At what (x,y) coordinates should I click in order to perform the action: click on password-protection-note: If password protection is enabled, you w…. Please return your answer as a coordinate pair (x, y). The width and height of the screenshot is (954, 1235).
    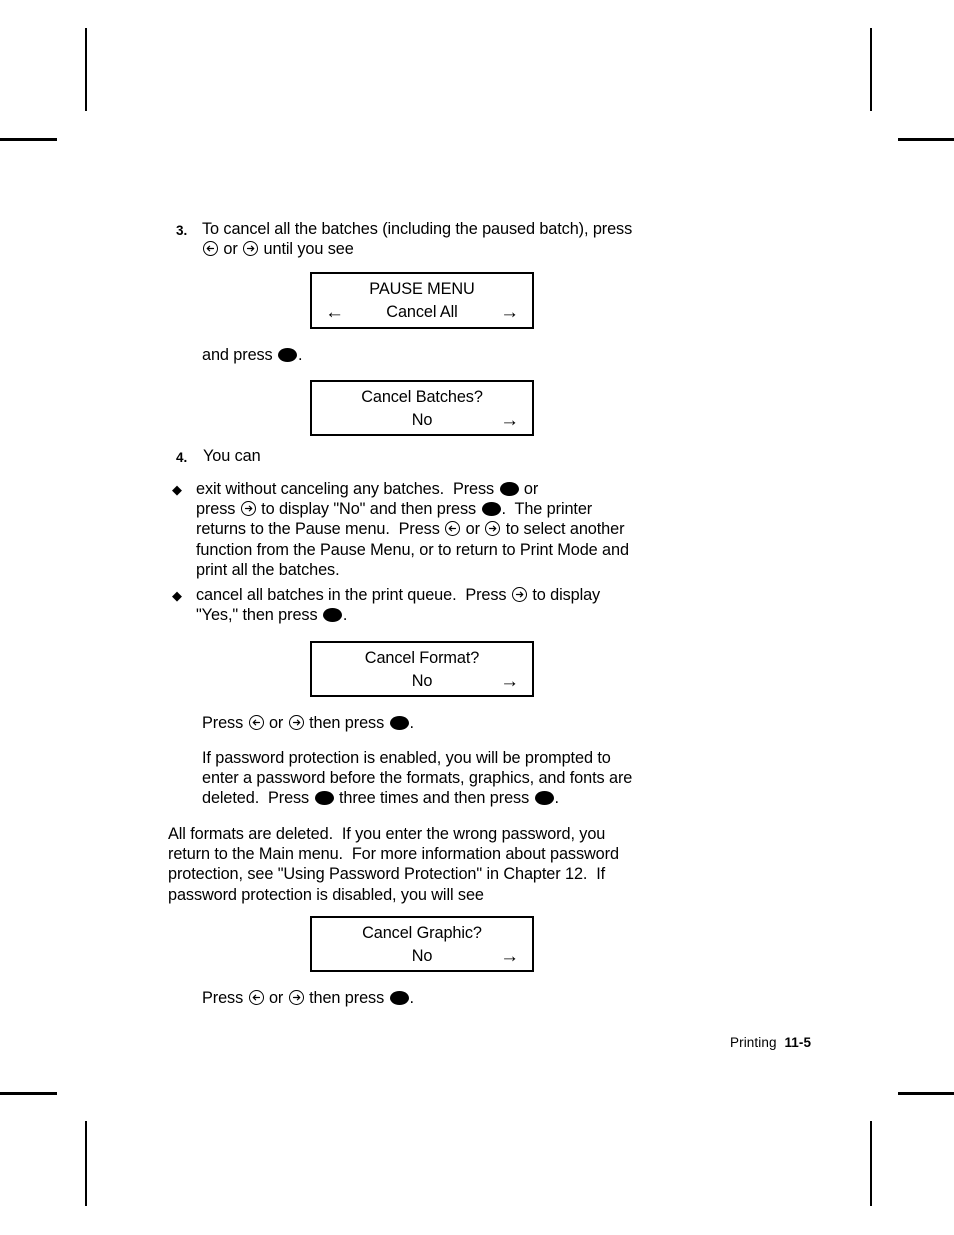
    Looking at the image, I should click on (417, 778).